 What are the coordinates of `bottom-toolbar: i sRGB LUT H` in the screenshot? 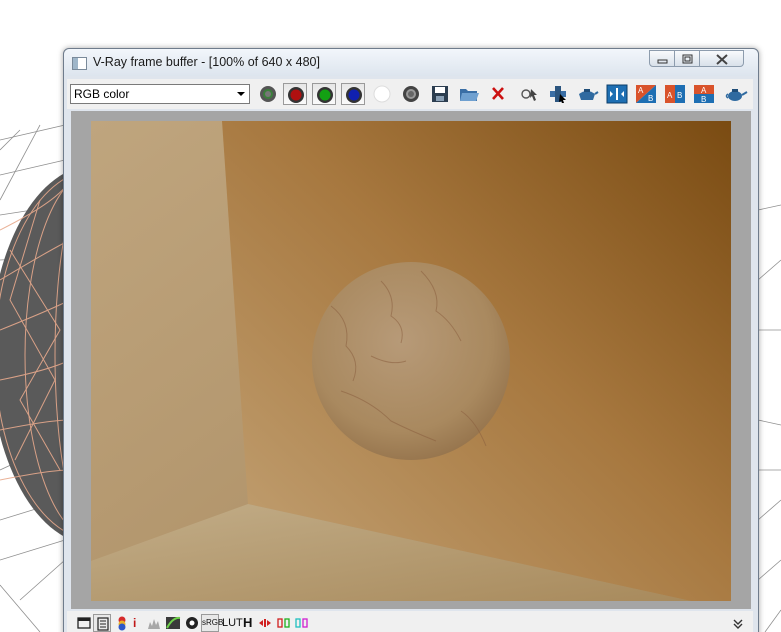 It's located at (410, 621).